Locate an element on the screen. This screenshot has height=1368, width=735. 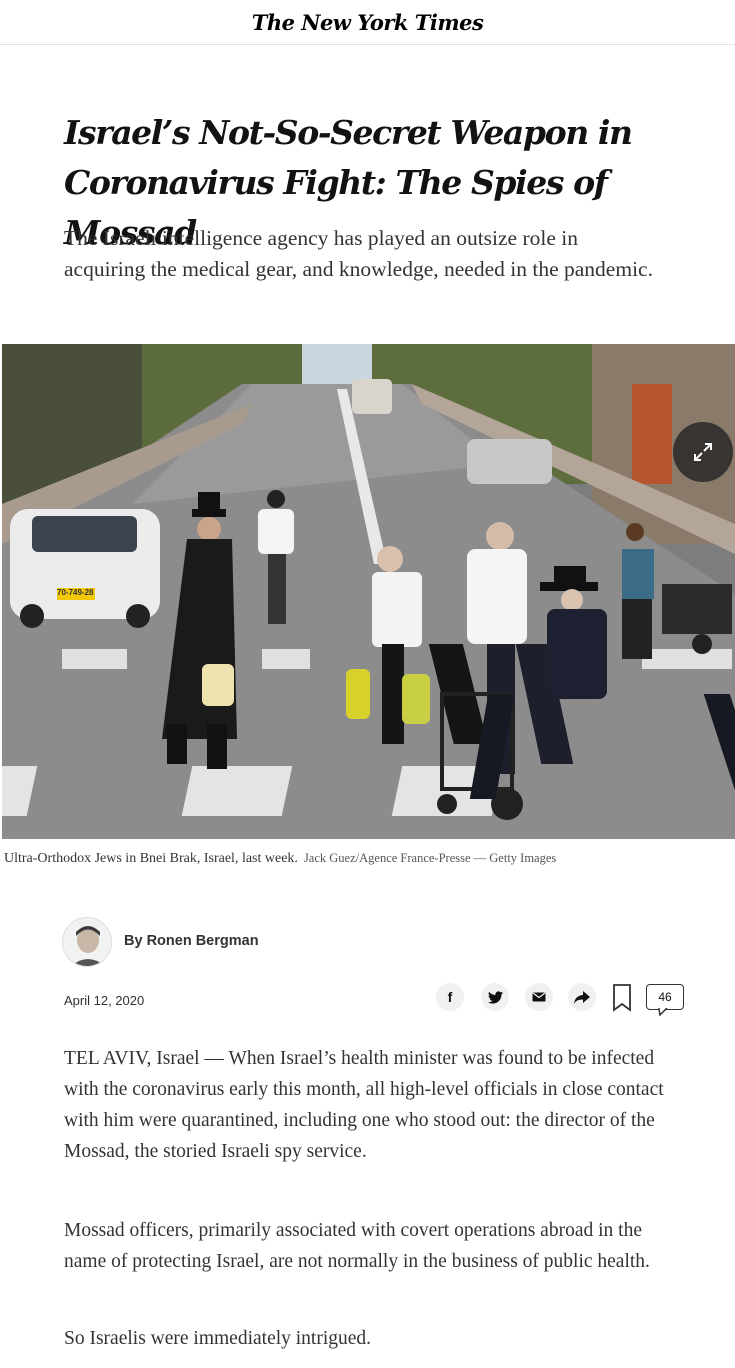
comments-button: 46 is located at coordinates (665, 997).